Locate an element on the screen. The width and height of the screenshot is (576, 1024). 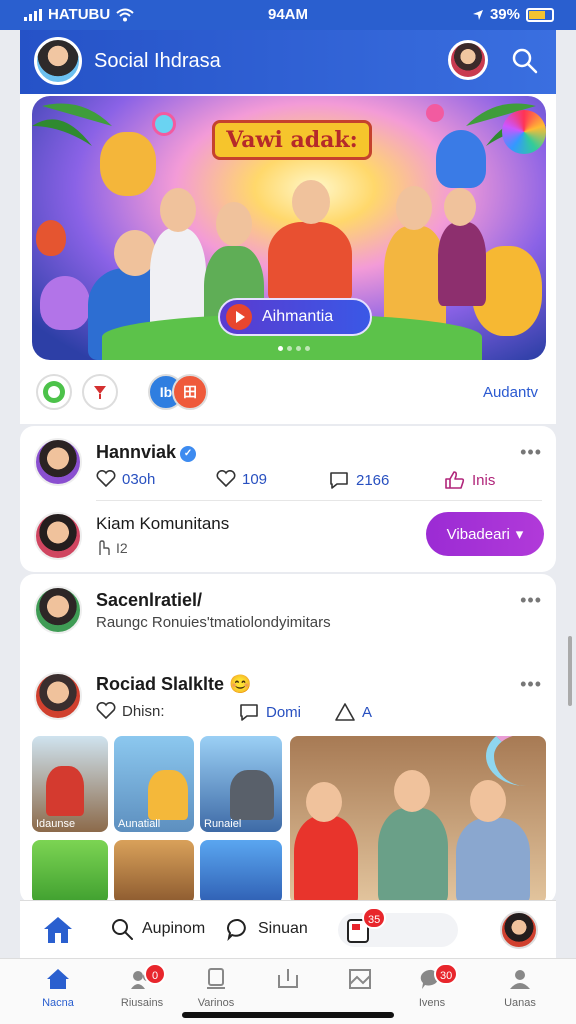
comments-count: 2166 is located at coordinates (373, 480).